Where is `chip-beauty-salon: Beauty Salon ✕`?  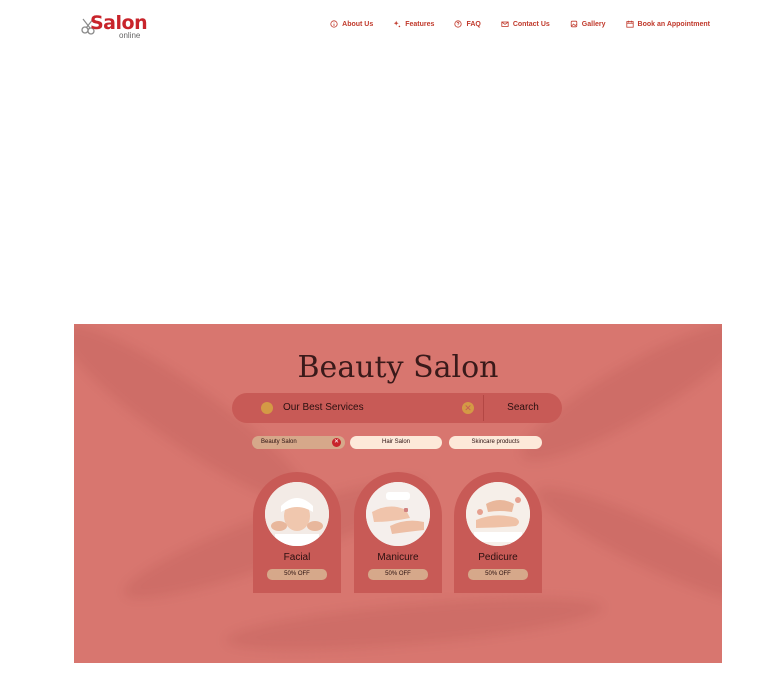 chip-beauty-salon: Beauty Salon ✕ is located at coordinates (298, 442).